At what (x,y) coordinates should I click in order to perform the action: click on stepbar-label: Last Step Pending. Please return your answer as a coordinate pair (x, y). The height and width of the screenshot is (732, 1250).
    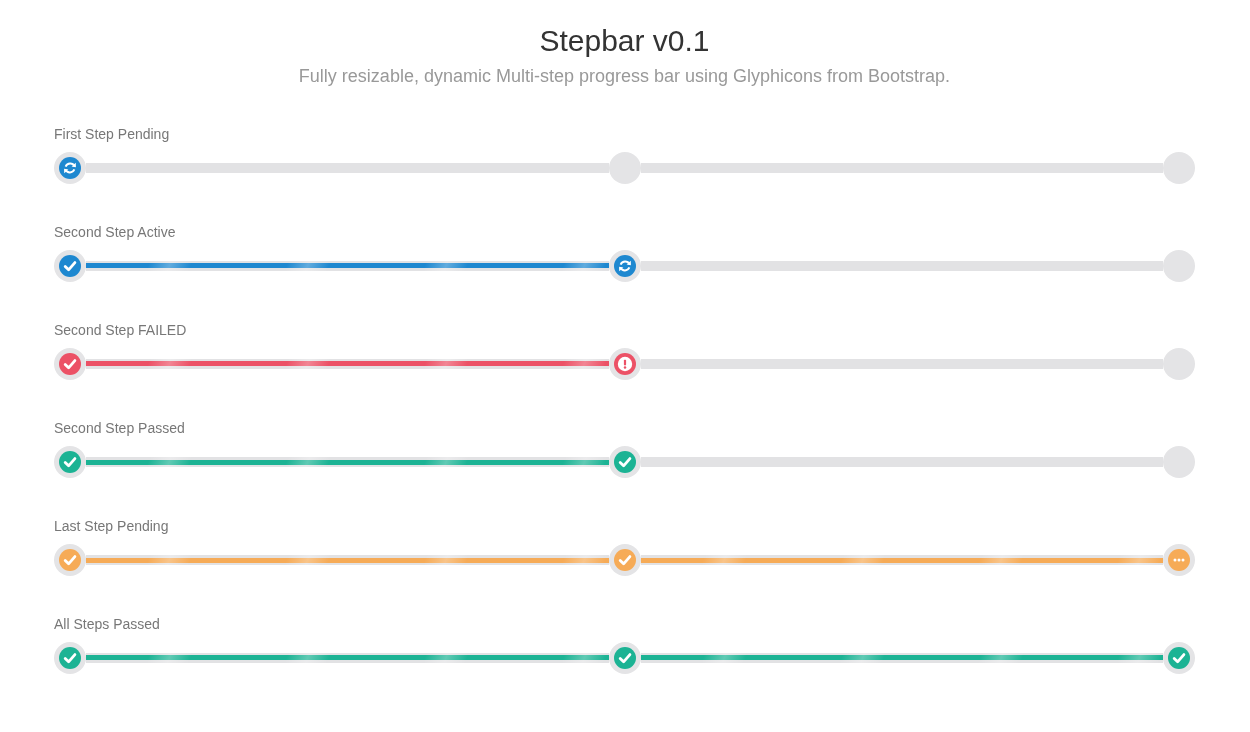
    Looking at the image, I should click on (112, 527).